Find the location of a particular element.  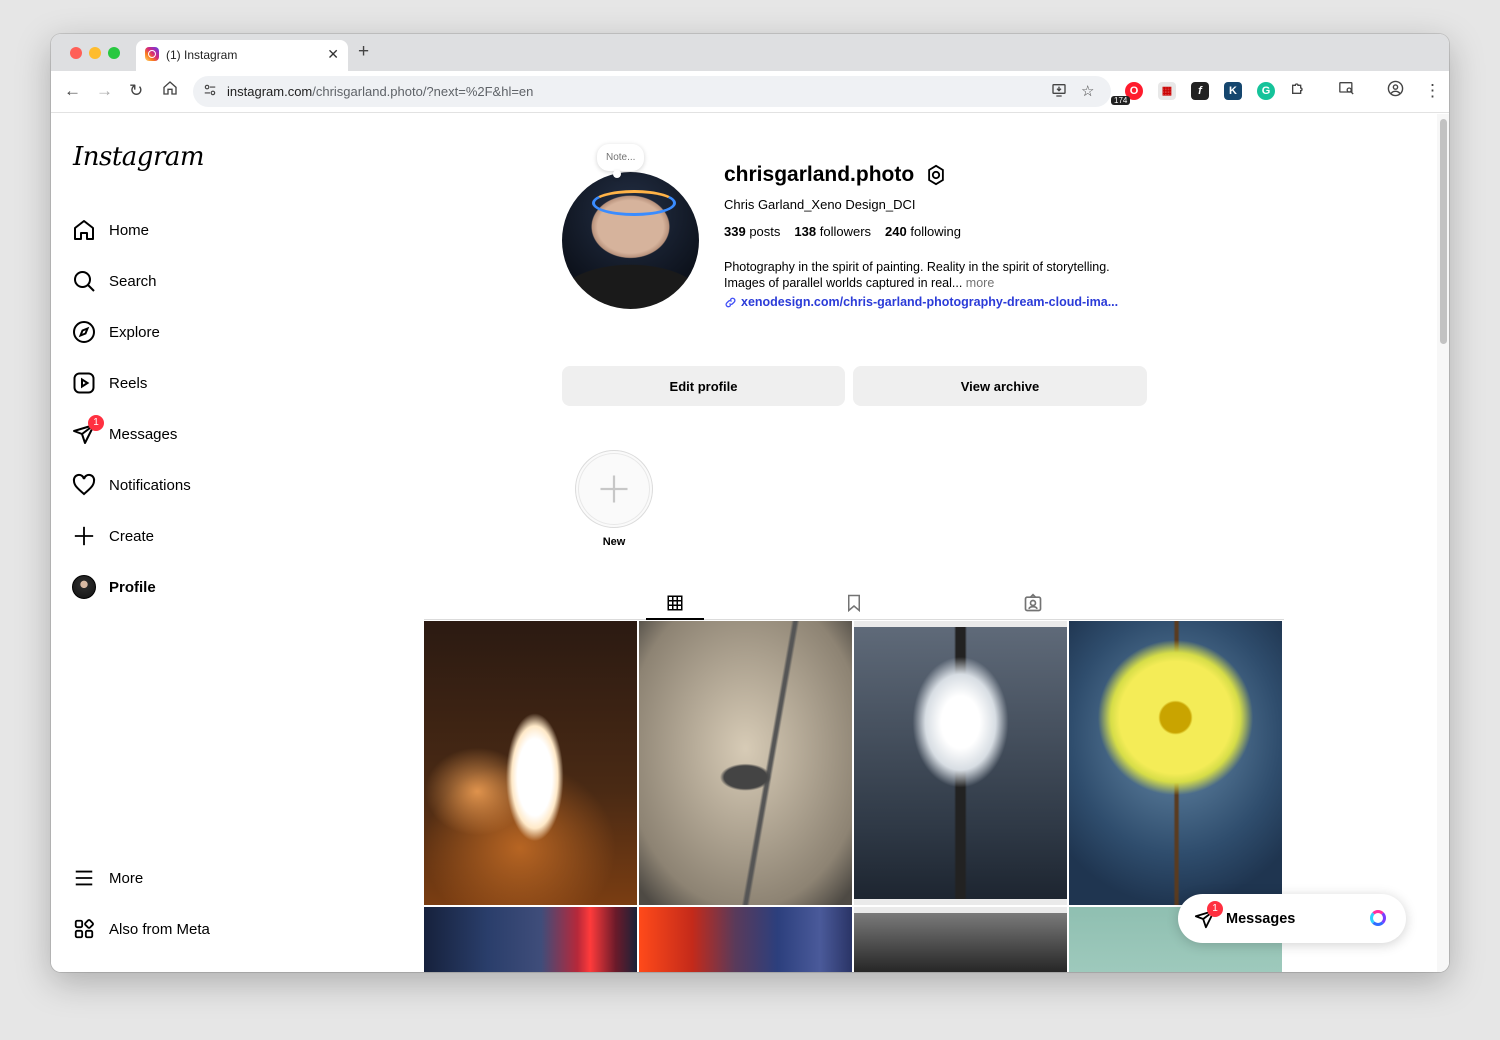

new-story-label: New is located at coordinates (614, 542).